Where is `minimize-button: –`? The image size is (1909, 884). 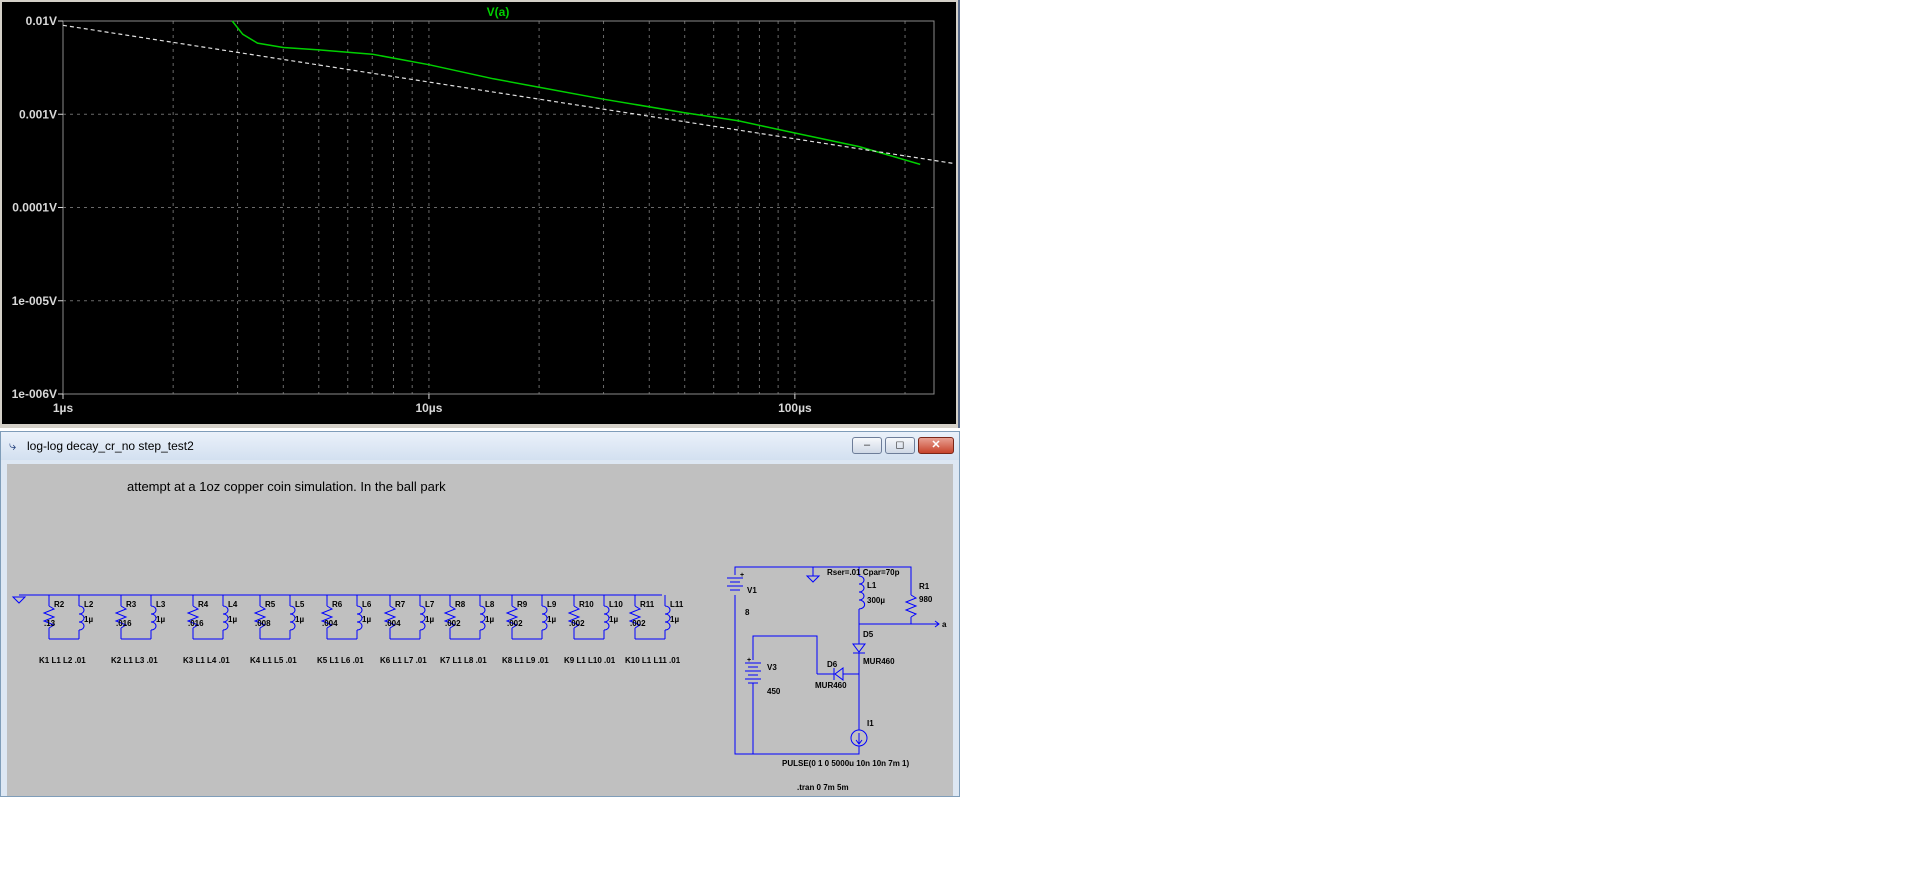
minimize-button: – is located at coordinates (867, 445).